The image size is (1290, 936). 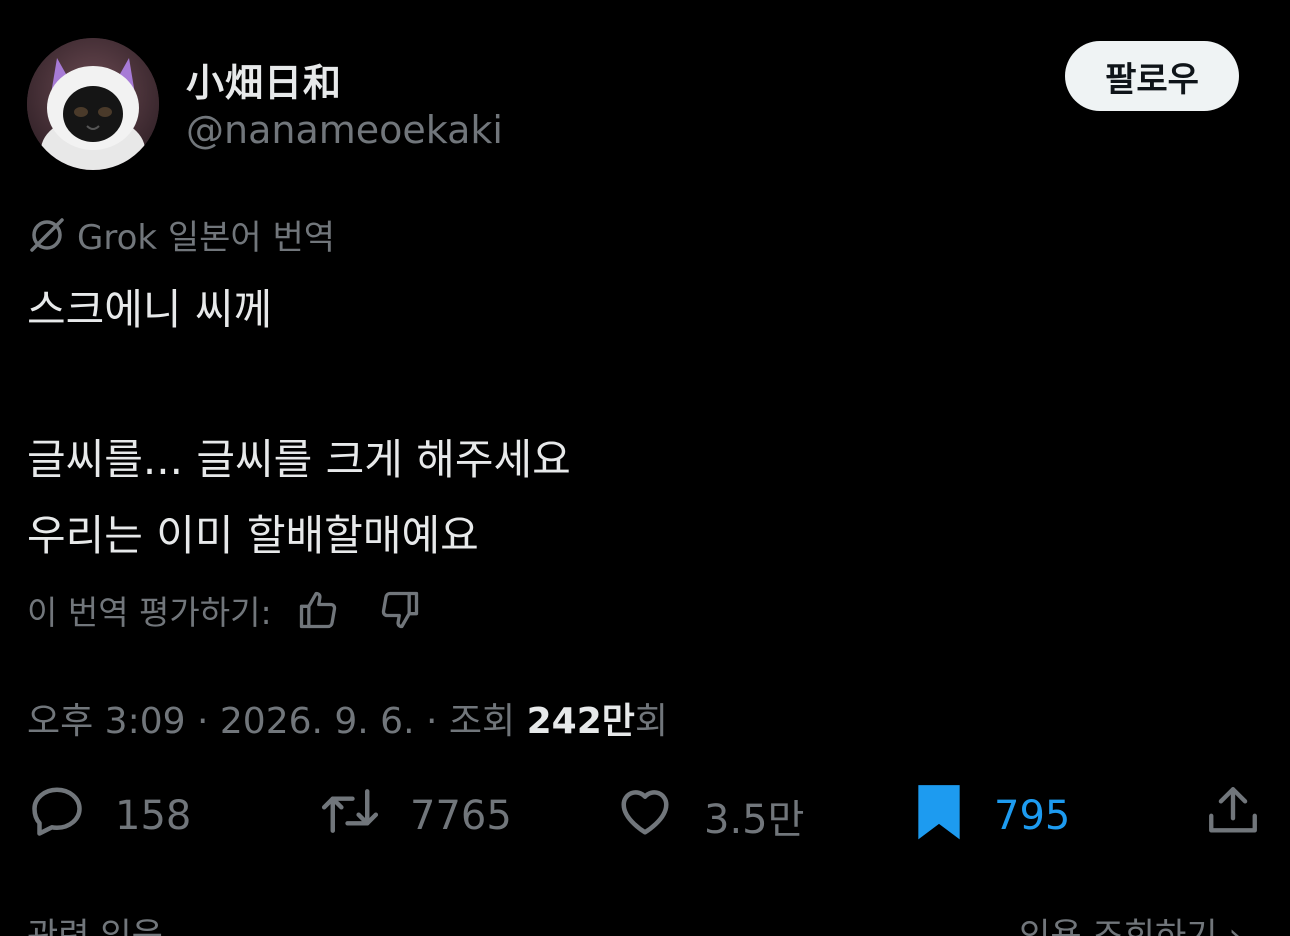 I want to click on retweet-icon, so click(x=350, y=816).